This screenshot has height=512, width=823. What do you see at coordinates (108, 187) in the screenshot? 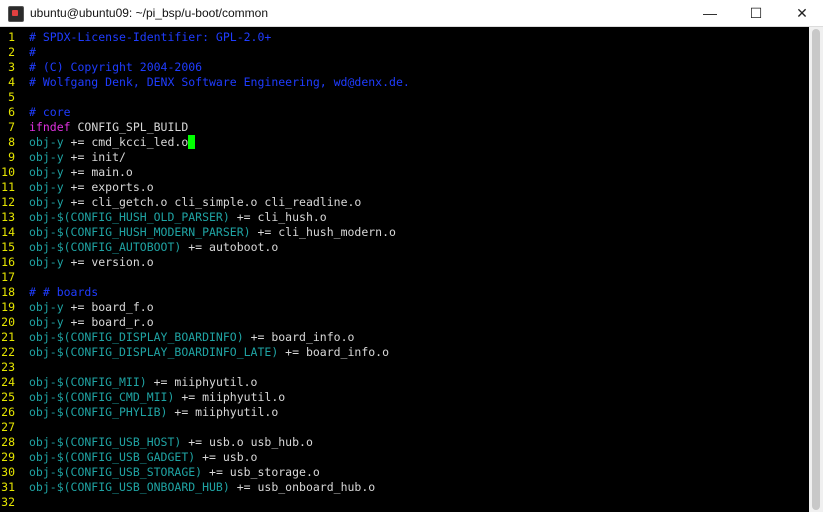
I see `code-text: += exports.o` at bounding box center [108, 187].